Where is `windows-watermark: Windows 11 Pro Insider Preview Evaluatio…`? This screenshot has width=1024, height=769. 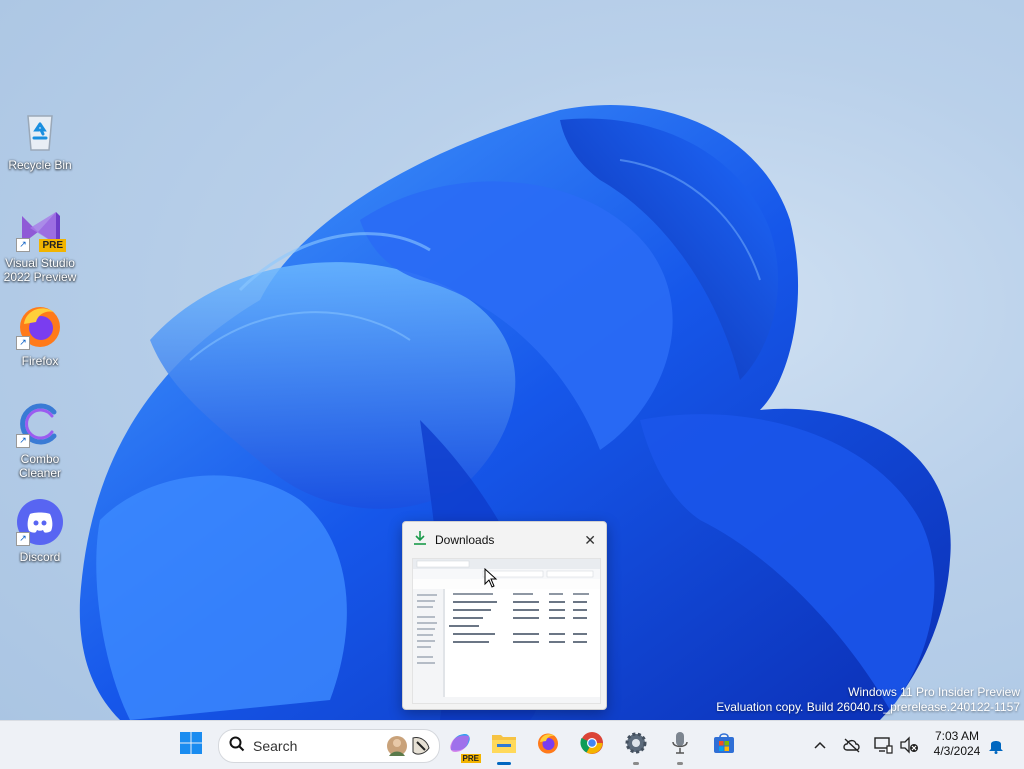
windows-watermark: Windows 11 Pro Insider Preview Evaluatio… is located at coordinates (868, 700).